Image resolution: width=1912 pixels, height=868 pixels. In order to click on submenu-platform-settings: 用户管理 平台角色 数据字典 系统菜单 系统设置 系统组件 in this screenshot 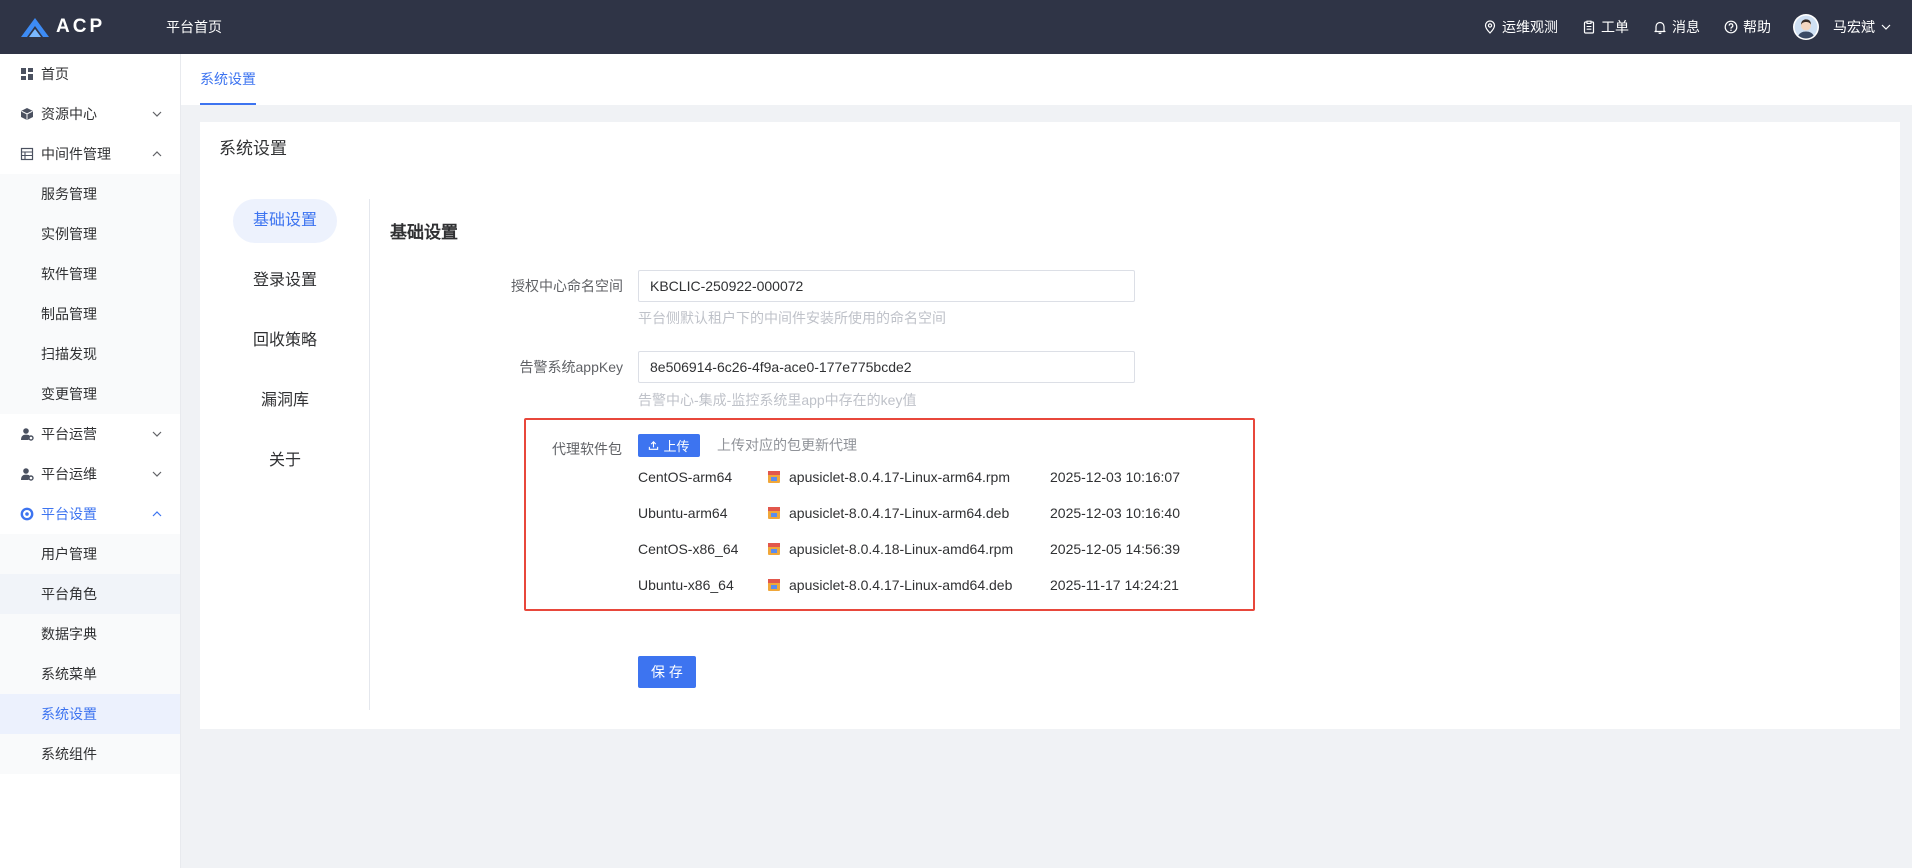, I will do `click(90, 654)`.